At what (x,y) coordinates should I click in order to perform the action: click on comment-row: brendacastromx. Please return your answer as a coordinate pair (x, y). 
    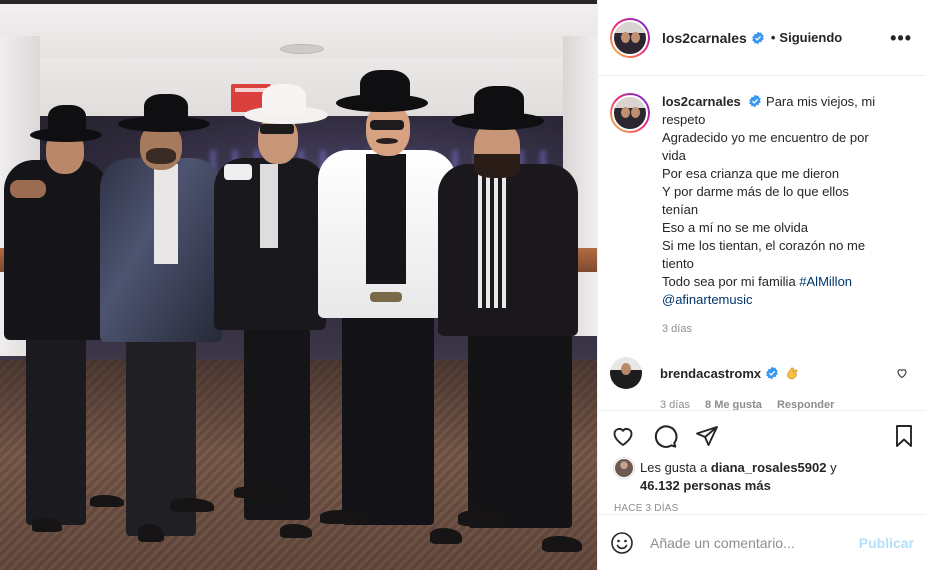
    Looking at the image, I should click on (762, 373).